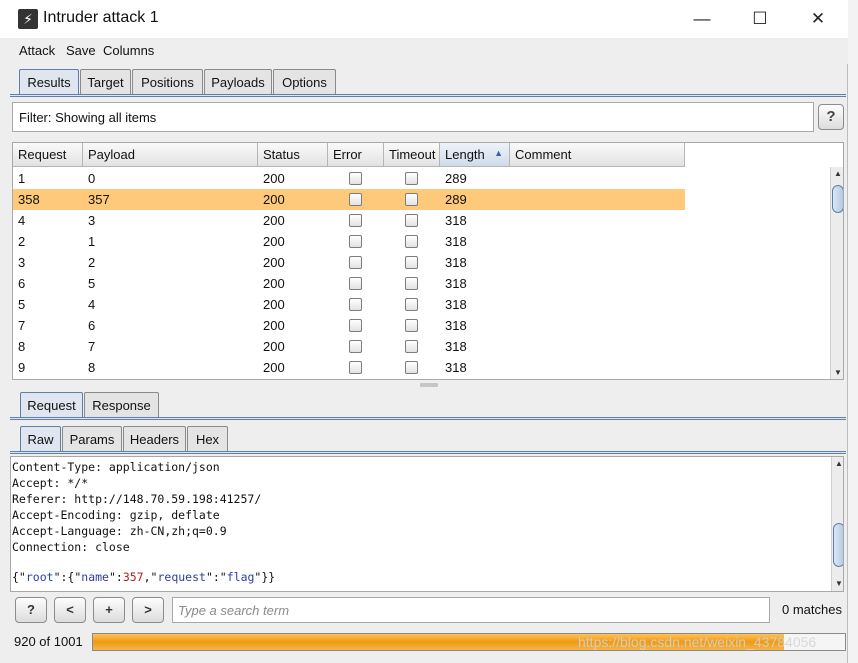 This screenshot has height=663, width=858. I want to click on search-input: Type a search term, so click(471, 610).